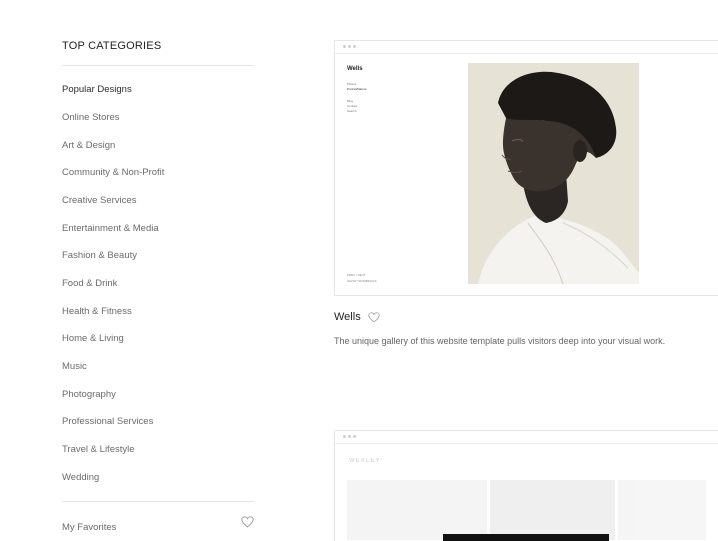 This screenshot has width=718, height=541. Describe the element at coordinates (93, 339) in the screenshot. I see `category-home-living: Home & Living` at that location.